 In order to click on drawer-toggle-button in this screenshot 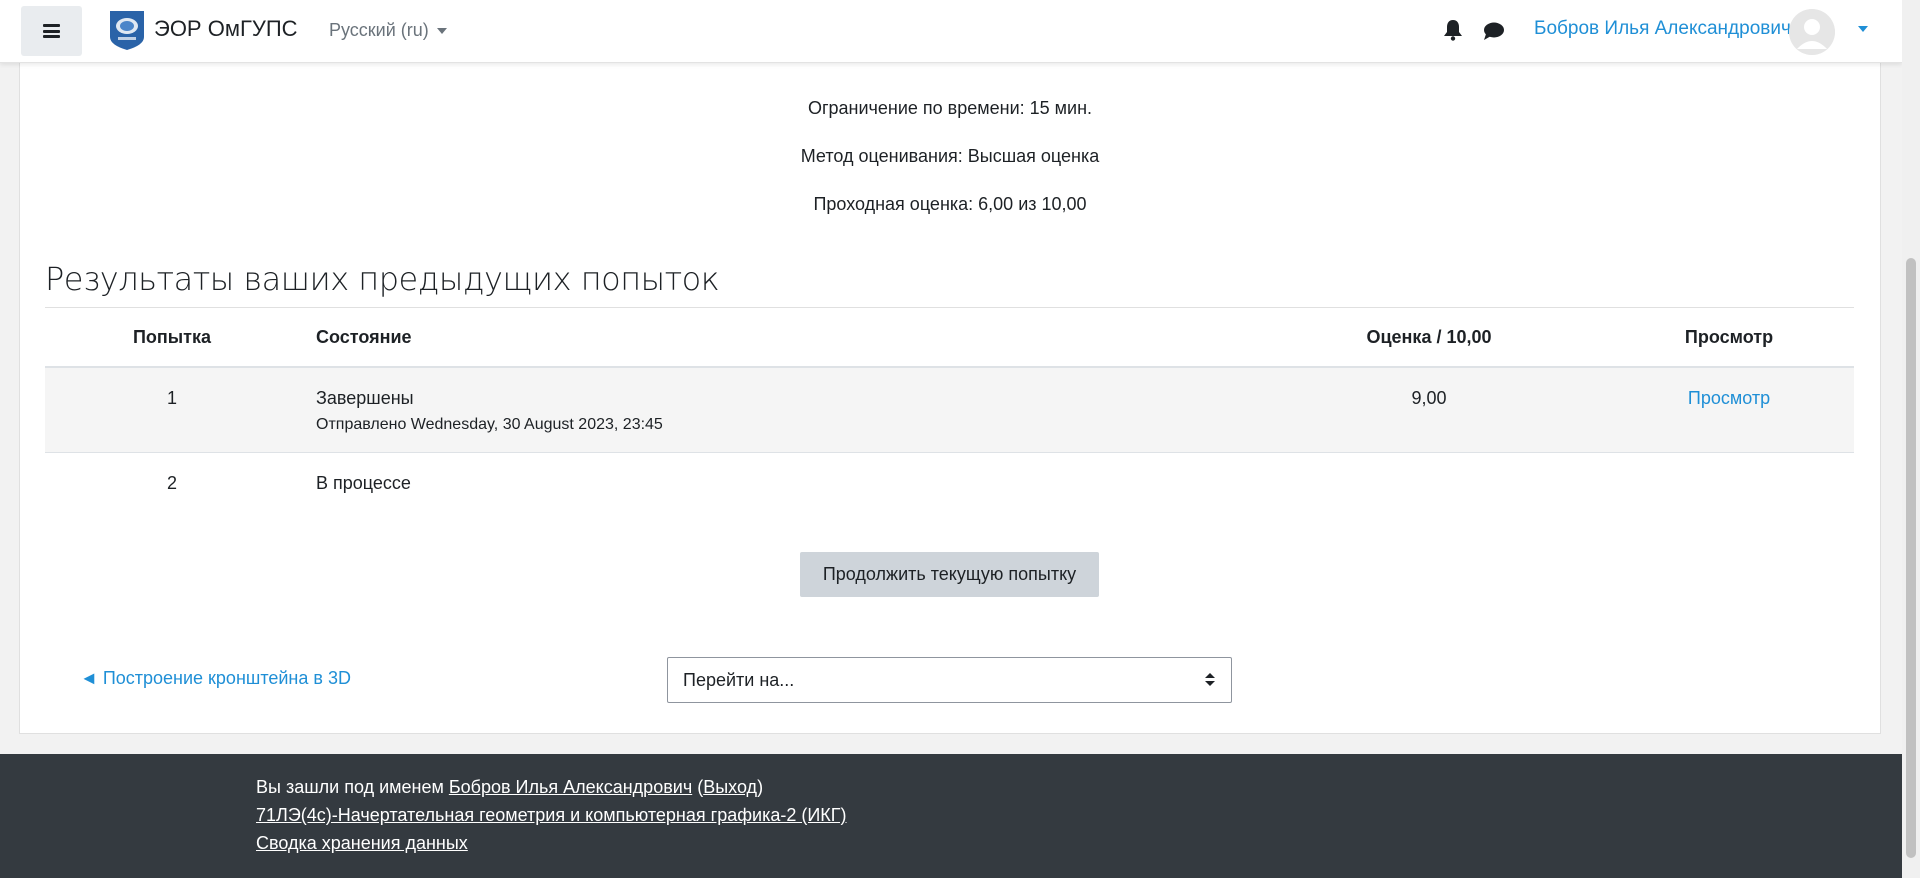, I will do `click(51, 31)`.